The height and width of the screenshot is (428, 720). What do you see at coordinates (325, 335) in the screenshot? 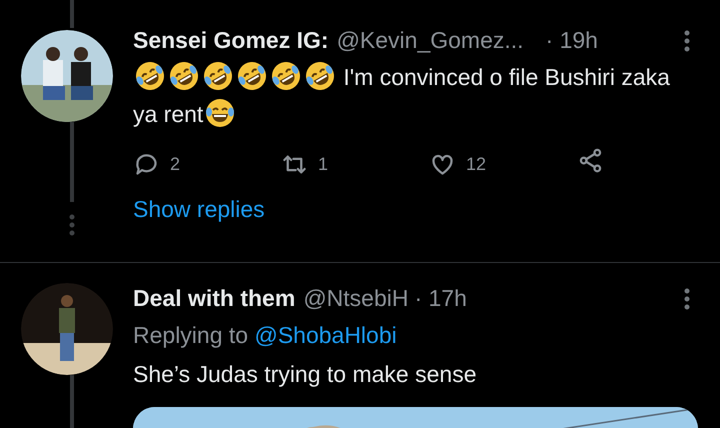
I see `mention-link: @ShobaHlobi` at bounding box center [325, 335].